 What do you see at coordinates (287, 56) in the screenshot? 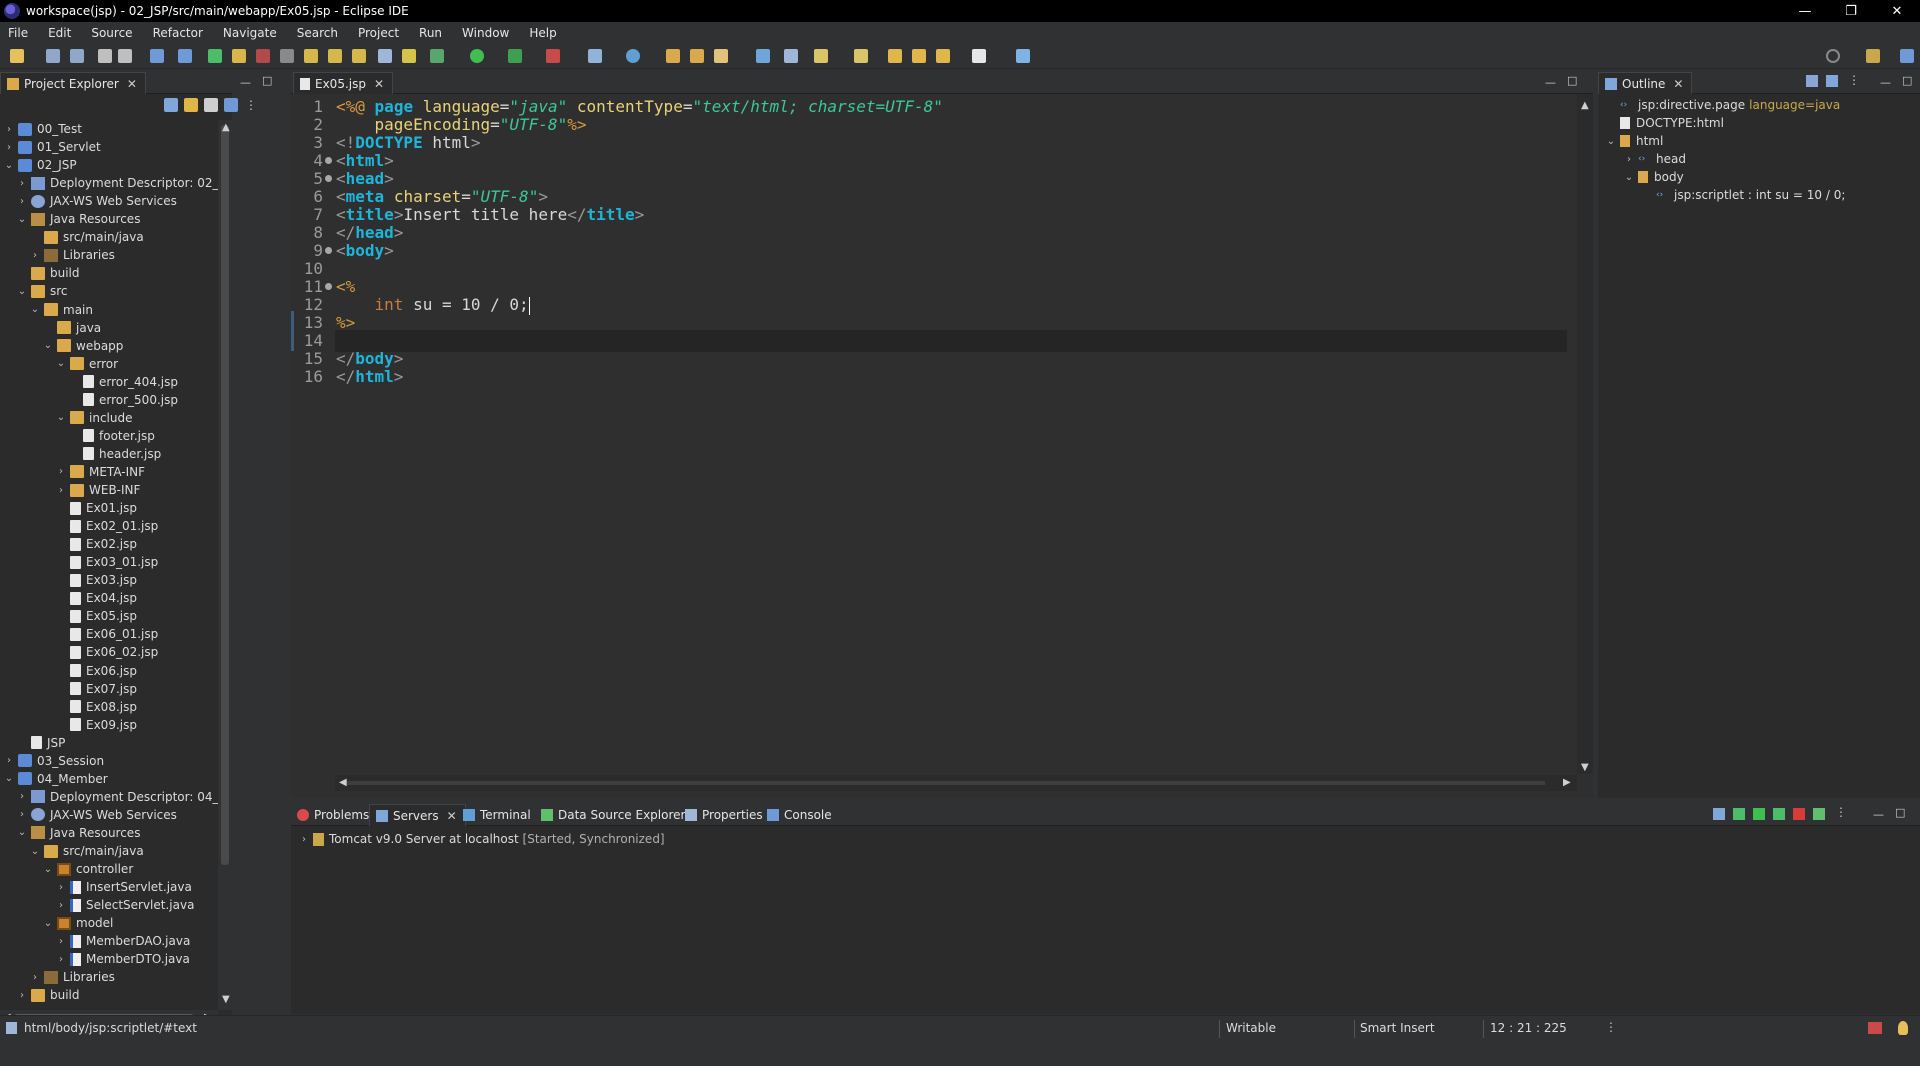
I see `disconnect-icon` at bounding box center [287, 56].